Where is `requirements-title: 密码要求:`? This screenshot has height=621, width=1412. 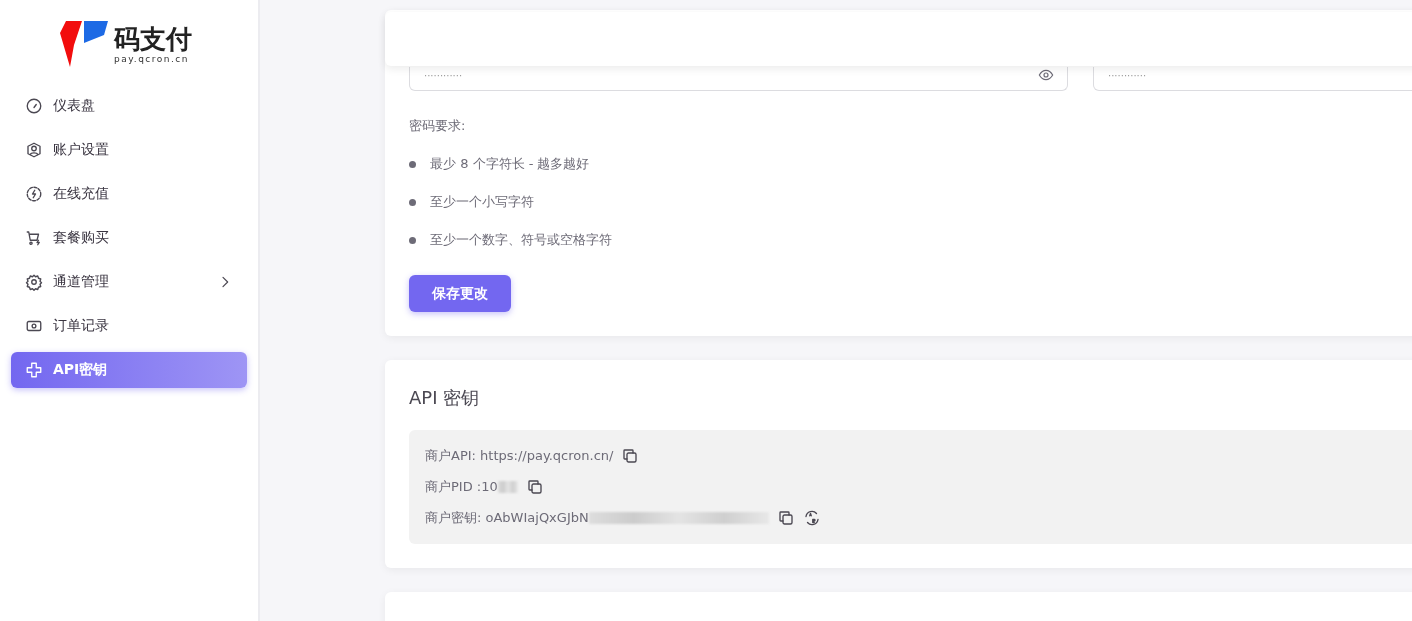
requirements-title: 密码要求: is located at coordinates (438, 126).